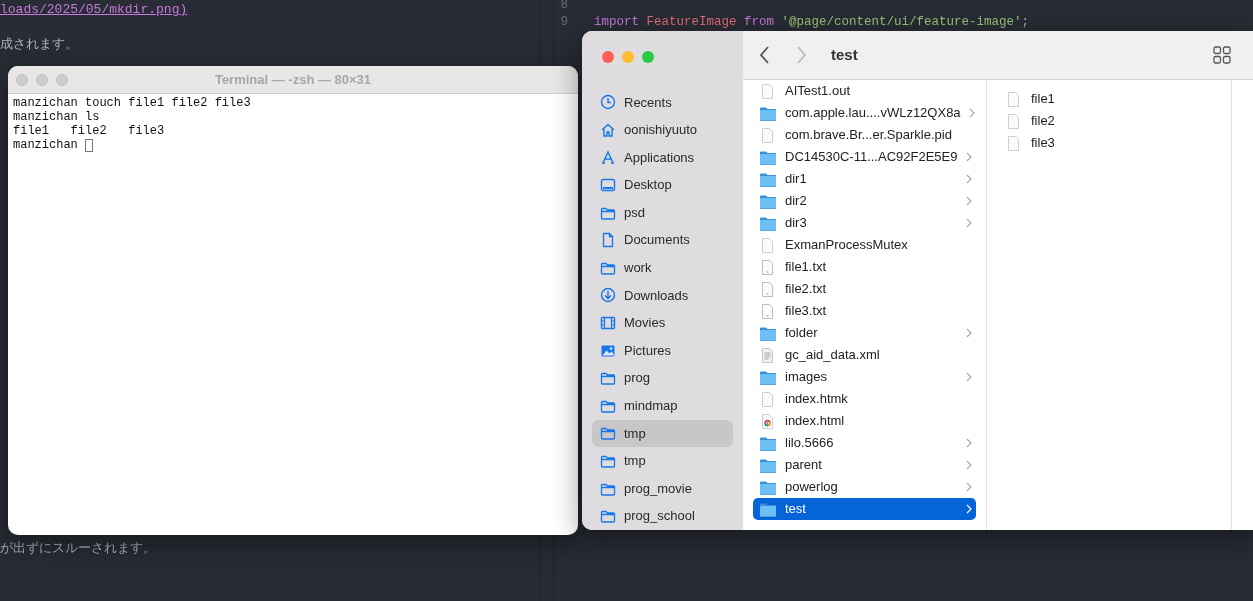  Describe the element at coordinates (662, 268) in the screenshot. I see `sidebar-item: work` at that location.